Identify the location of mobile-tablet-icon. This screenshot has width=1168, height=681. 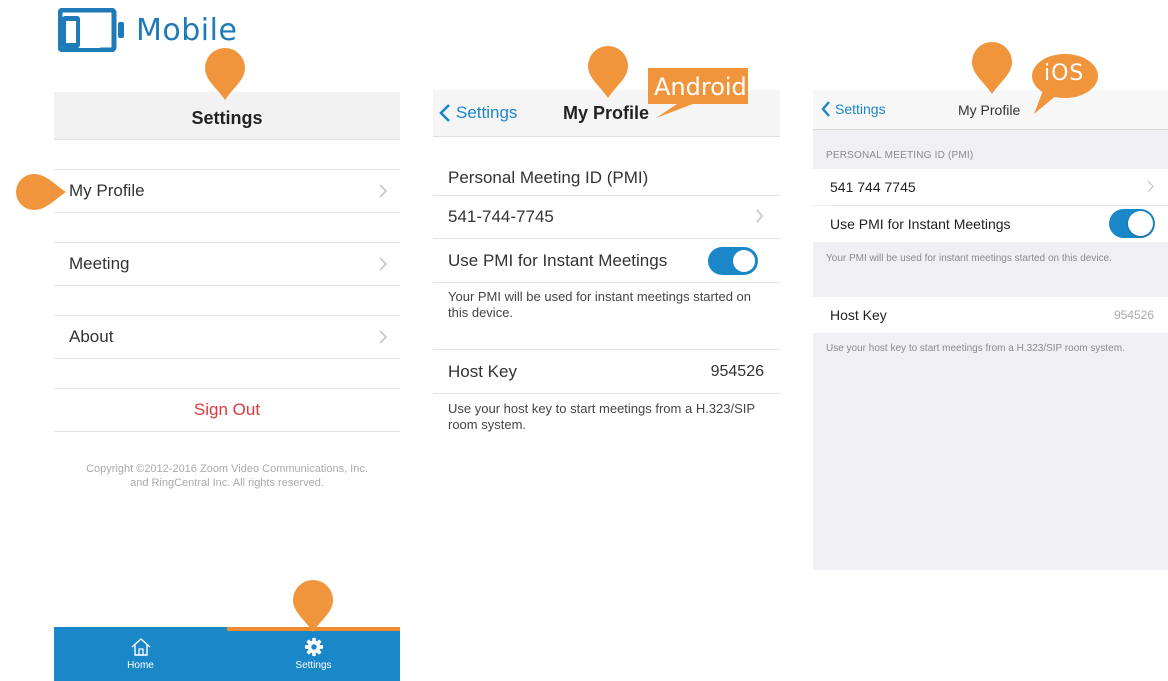
(92, 30).